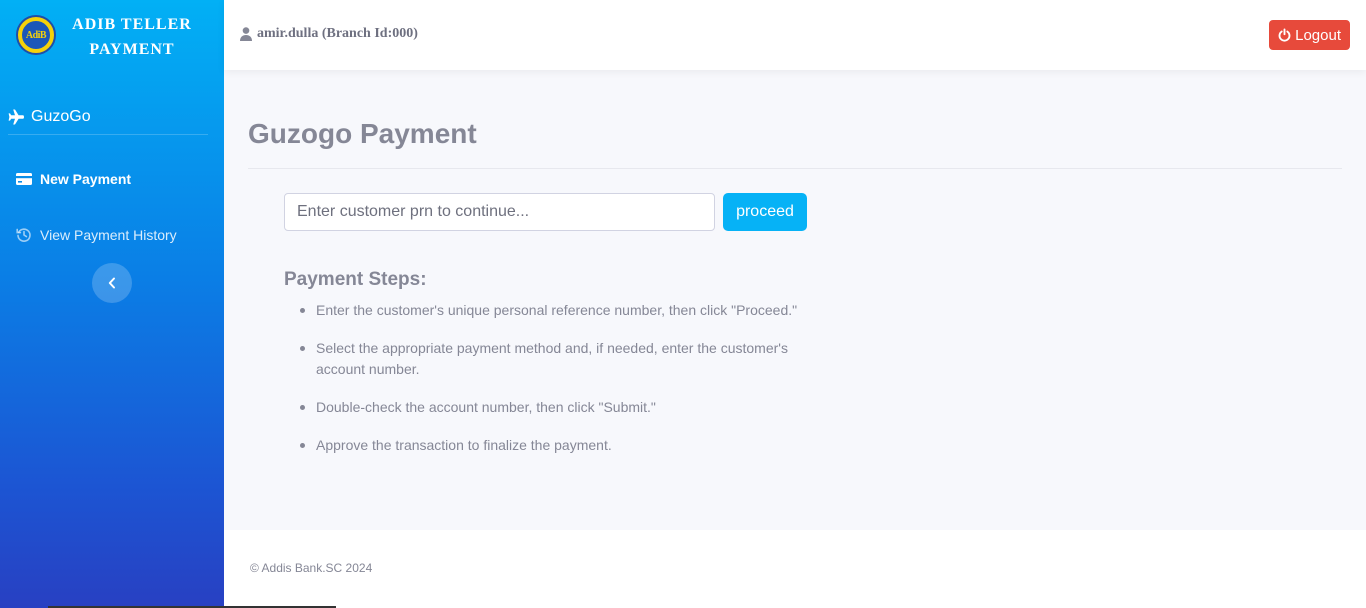  Describe the element at coordinates (132, 24) in the screenshot. I see `brand-title-line1: ADIB TELLER` at that location.